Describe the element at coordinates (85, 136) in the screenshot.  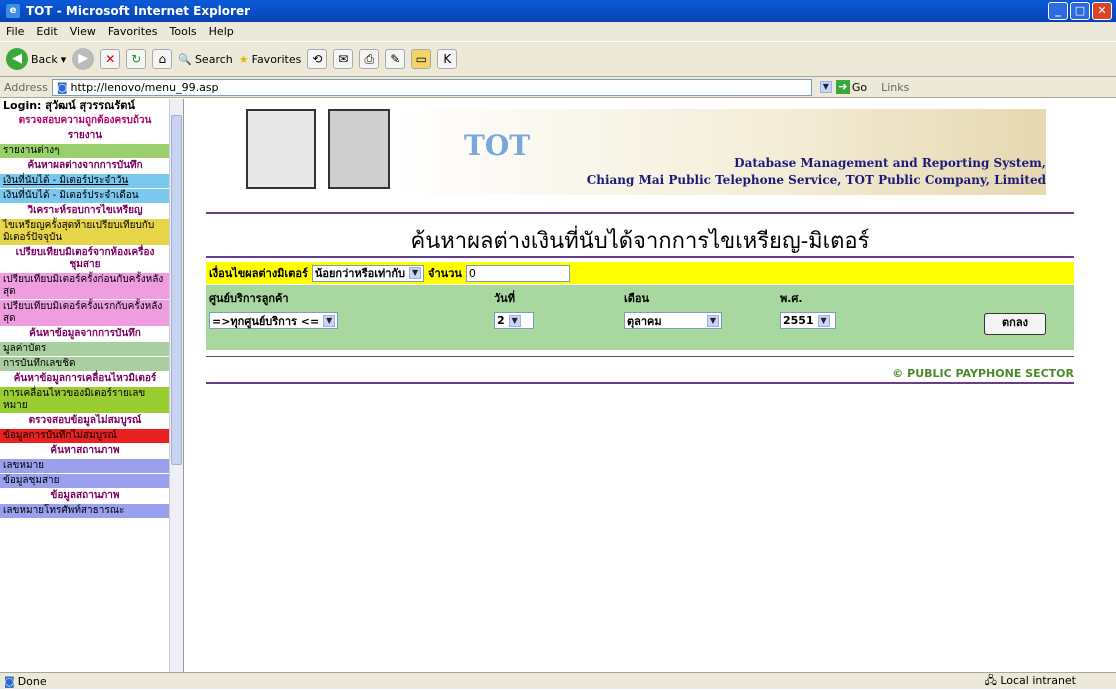
I see `sidebar-section-header: รายงาน` at that location.